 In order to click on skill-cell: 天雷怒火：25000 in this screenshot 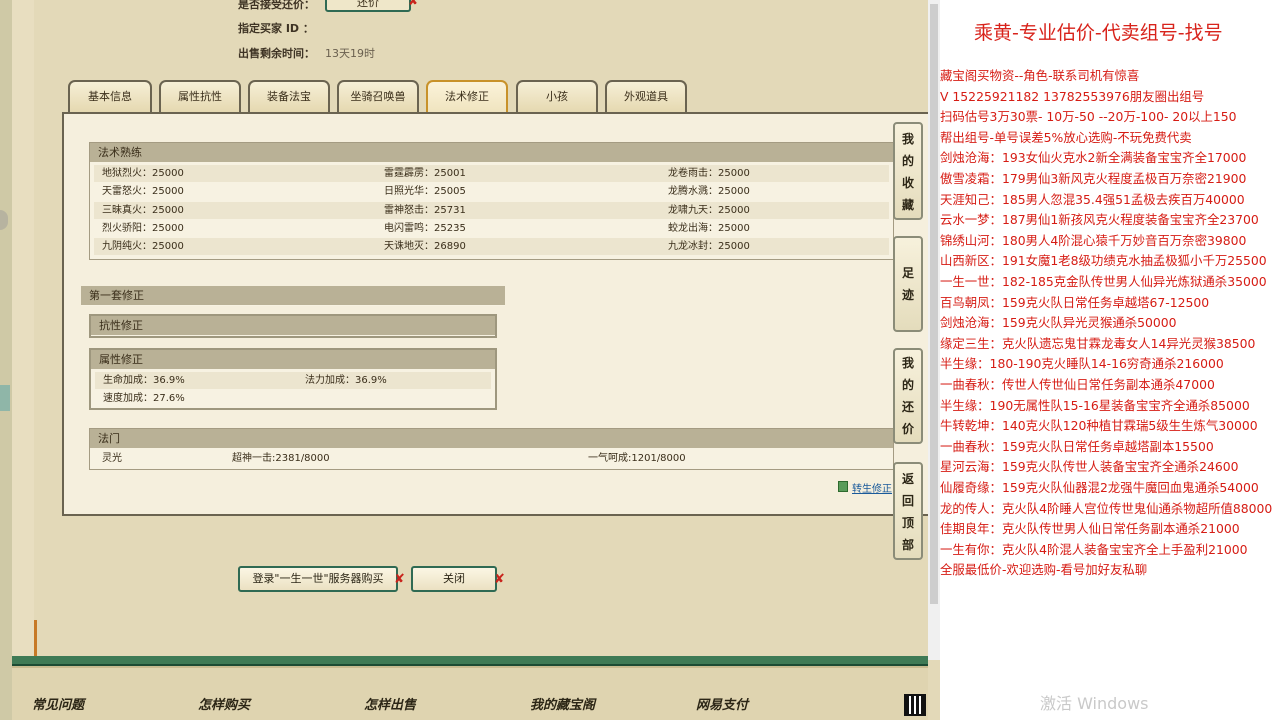, I will do `click(143, 191)`.